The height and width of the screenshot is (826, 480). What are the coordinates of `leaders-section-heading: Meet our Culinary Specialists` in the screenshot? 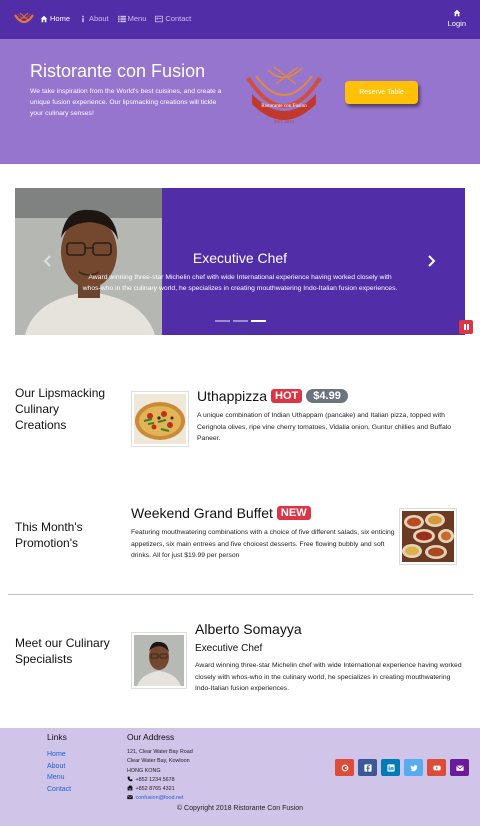 It's located at (62, 651).